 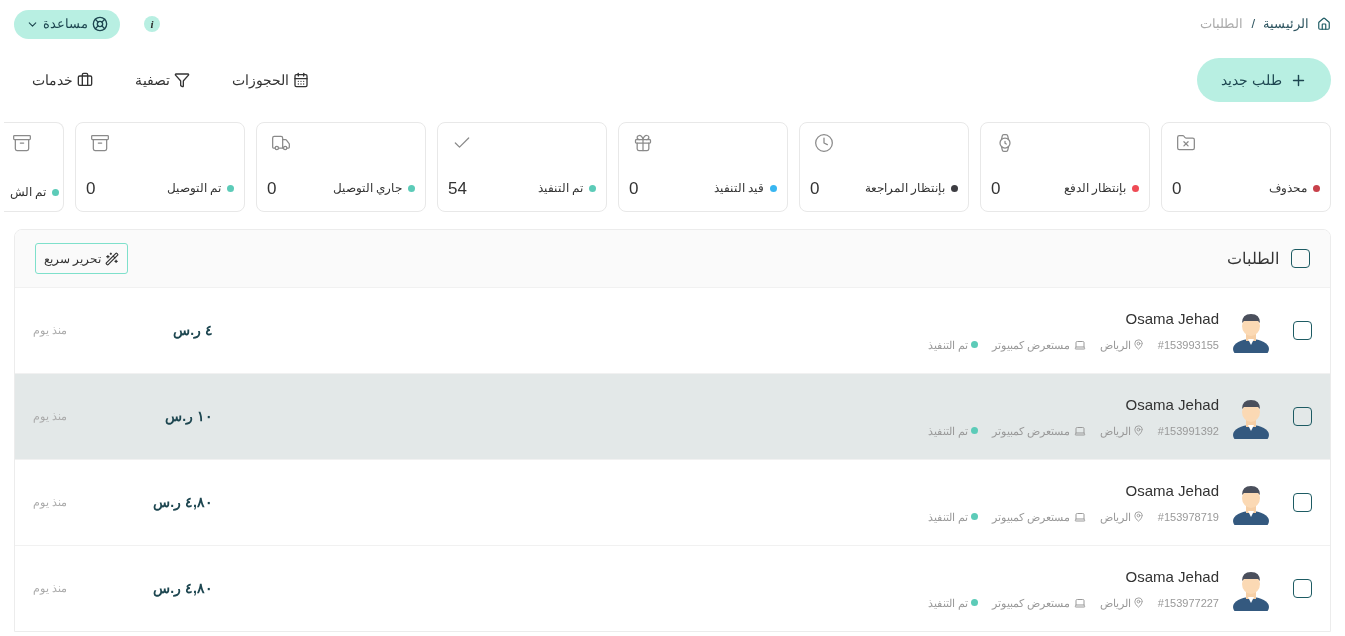 What do you see at coordinates (824, 143) in the screenshot?
I see `clock-icon` at bounding box center [824, 143].